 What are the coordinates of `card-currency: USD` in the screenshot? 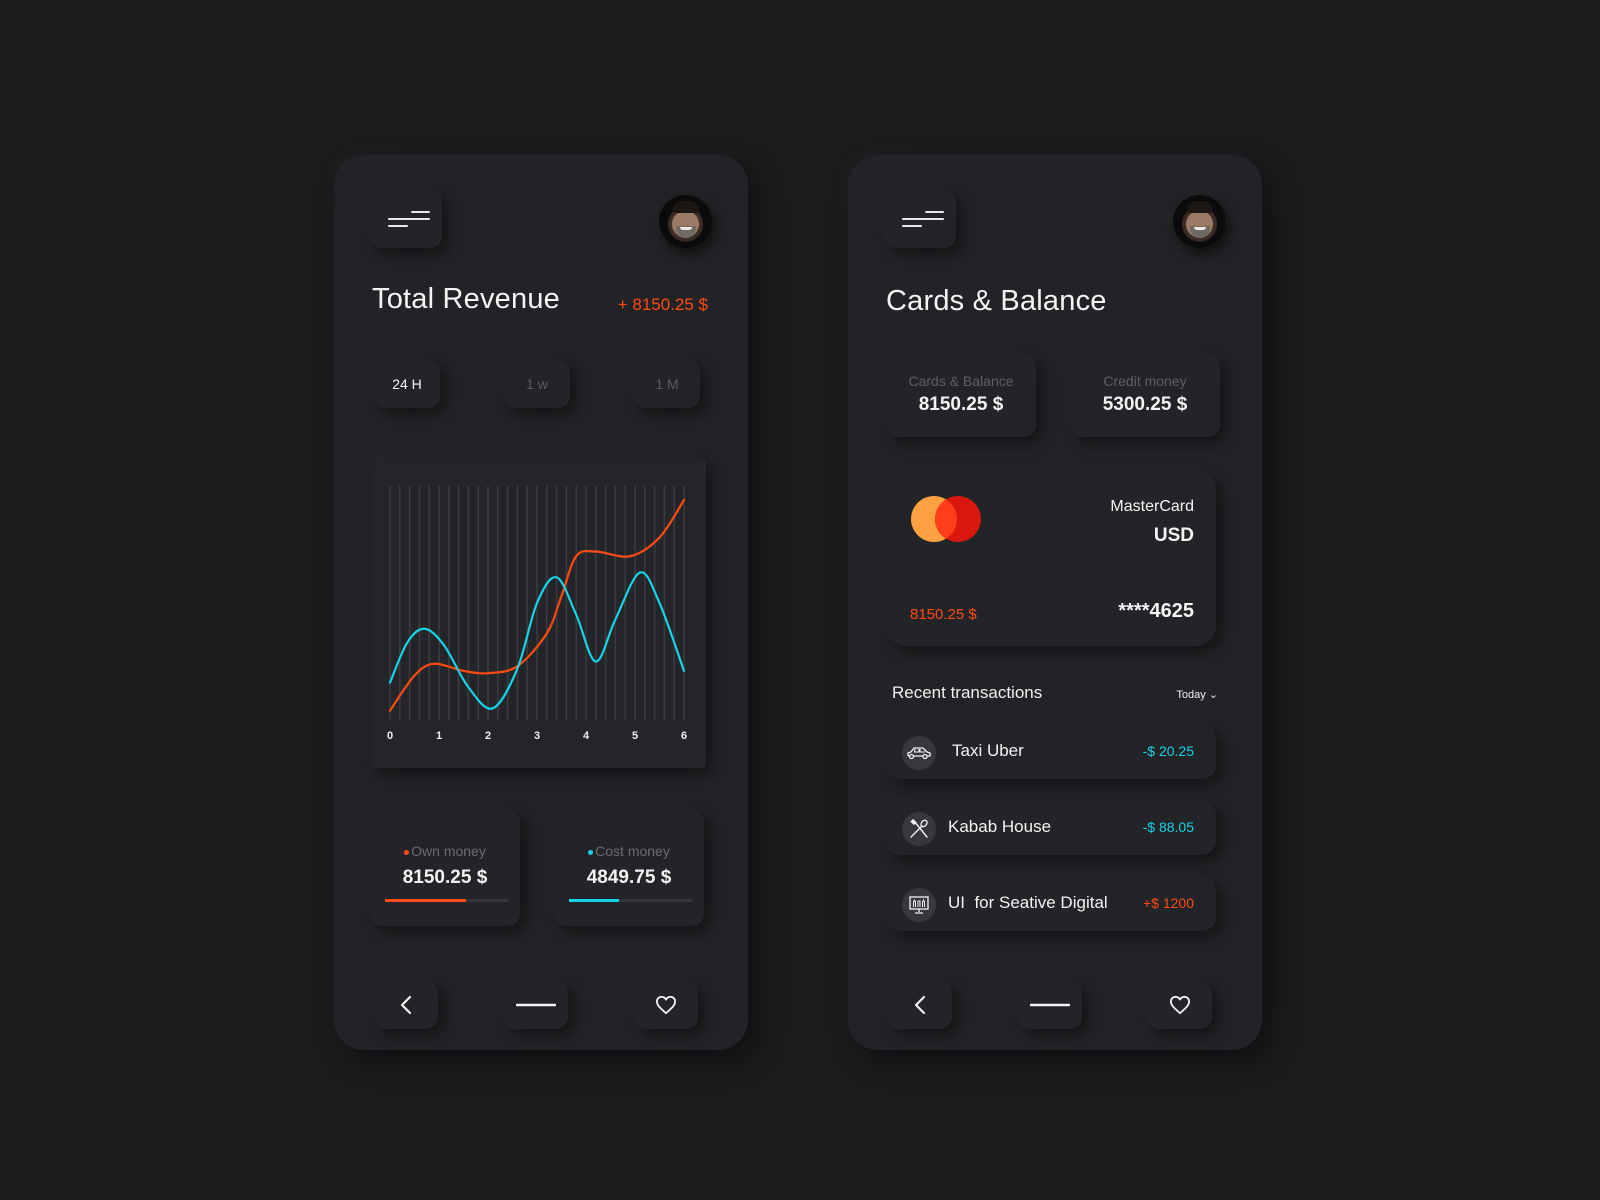 It's located at (1173, 535).